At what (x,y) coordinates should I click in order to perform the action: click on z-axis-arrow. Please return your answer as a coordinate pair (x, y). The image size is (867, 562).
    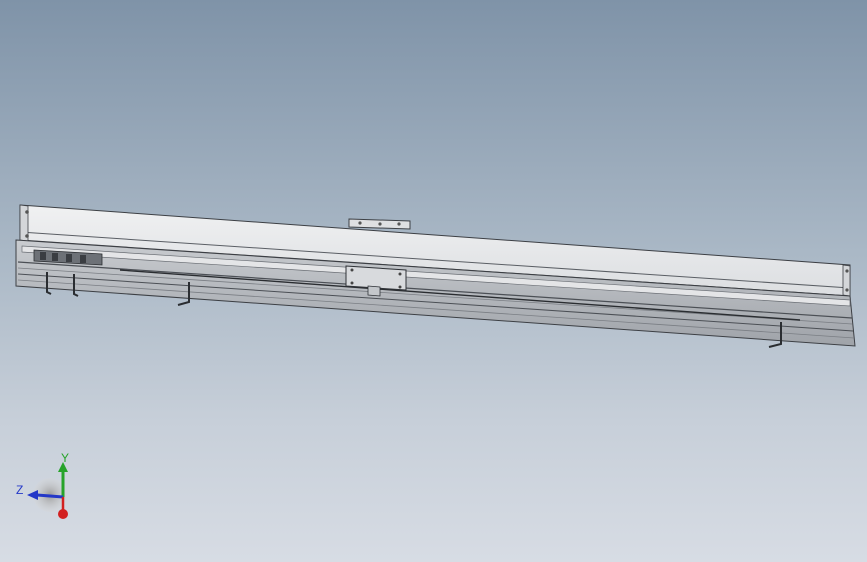
    Looking at the image, I should click on (50, 496).